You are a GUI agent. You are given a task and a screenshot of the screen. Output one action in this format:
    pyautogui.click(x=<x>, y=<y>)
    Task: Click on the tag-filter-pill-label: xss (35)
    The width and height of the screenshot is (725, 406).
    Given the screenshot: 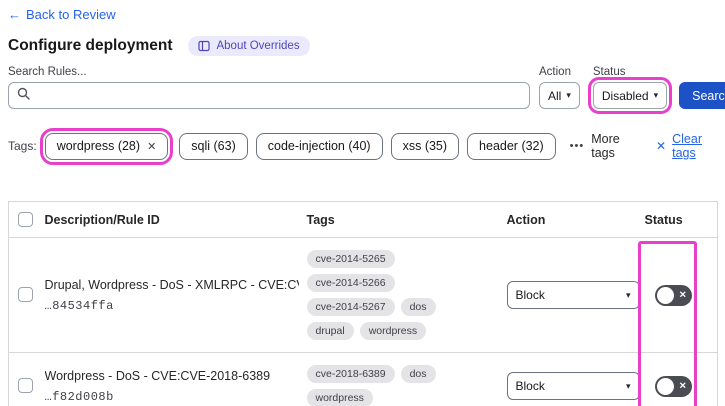 What is the action you would take?
    pyautogui.click(x=425, y=146)
    